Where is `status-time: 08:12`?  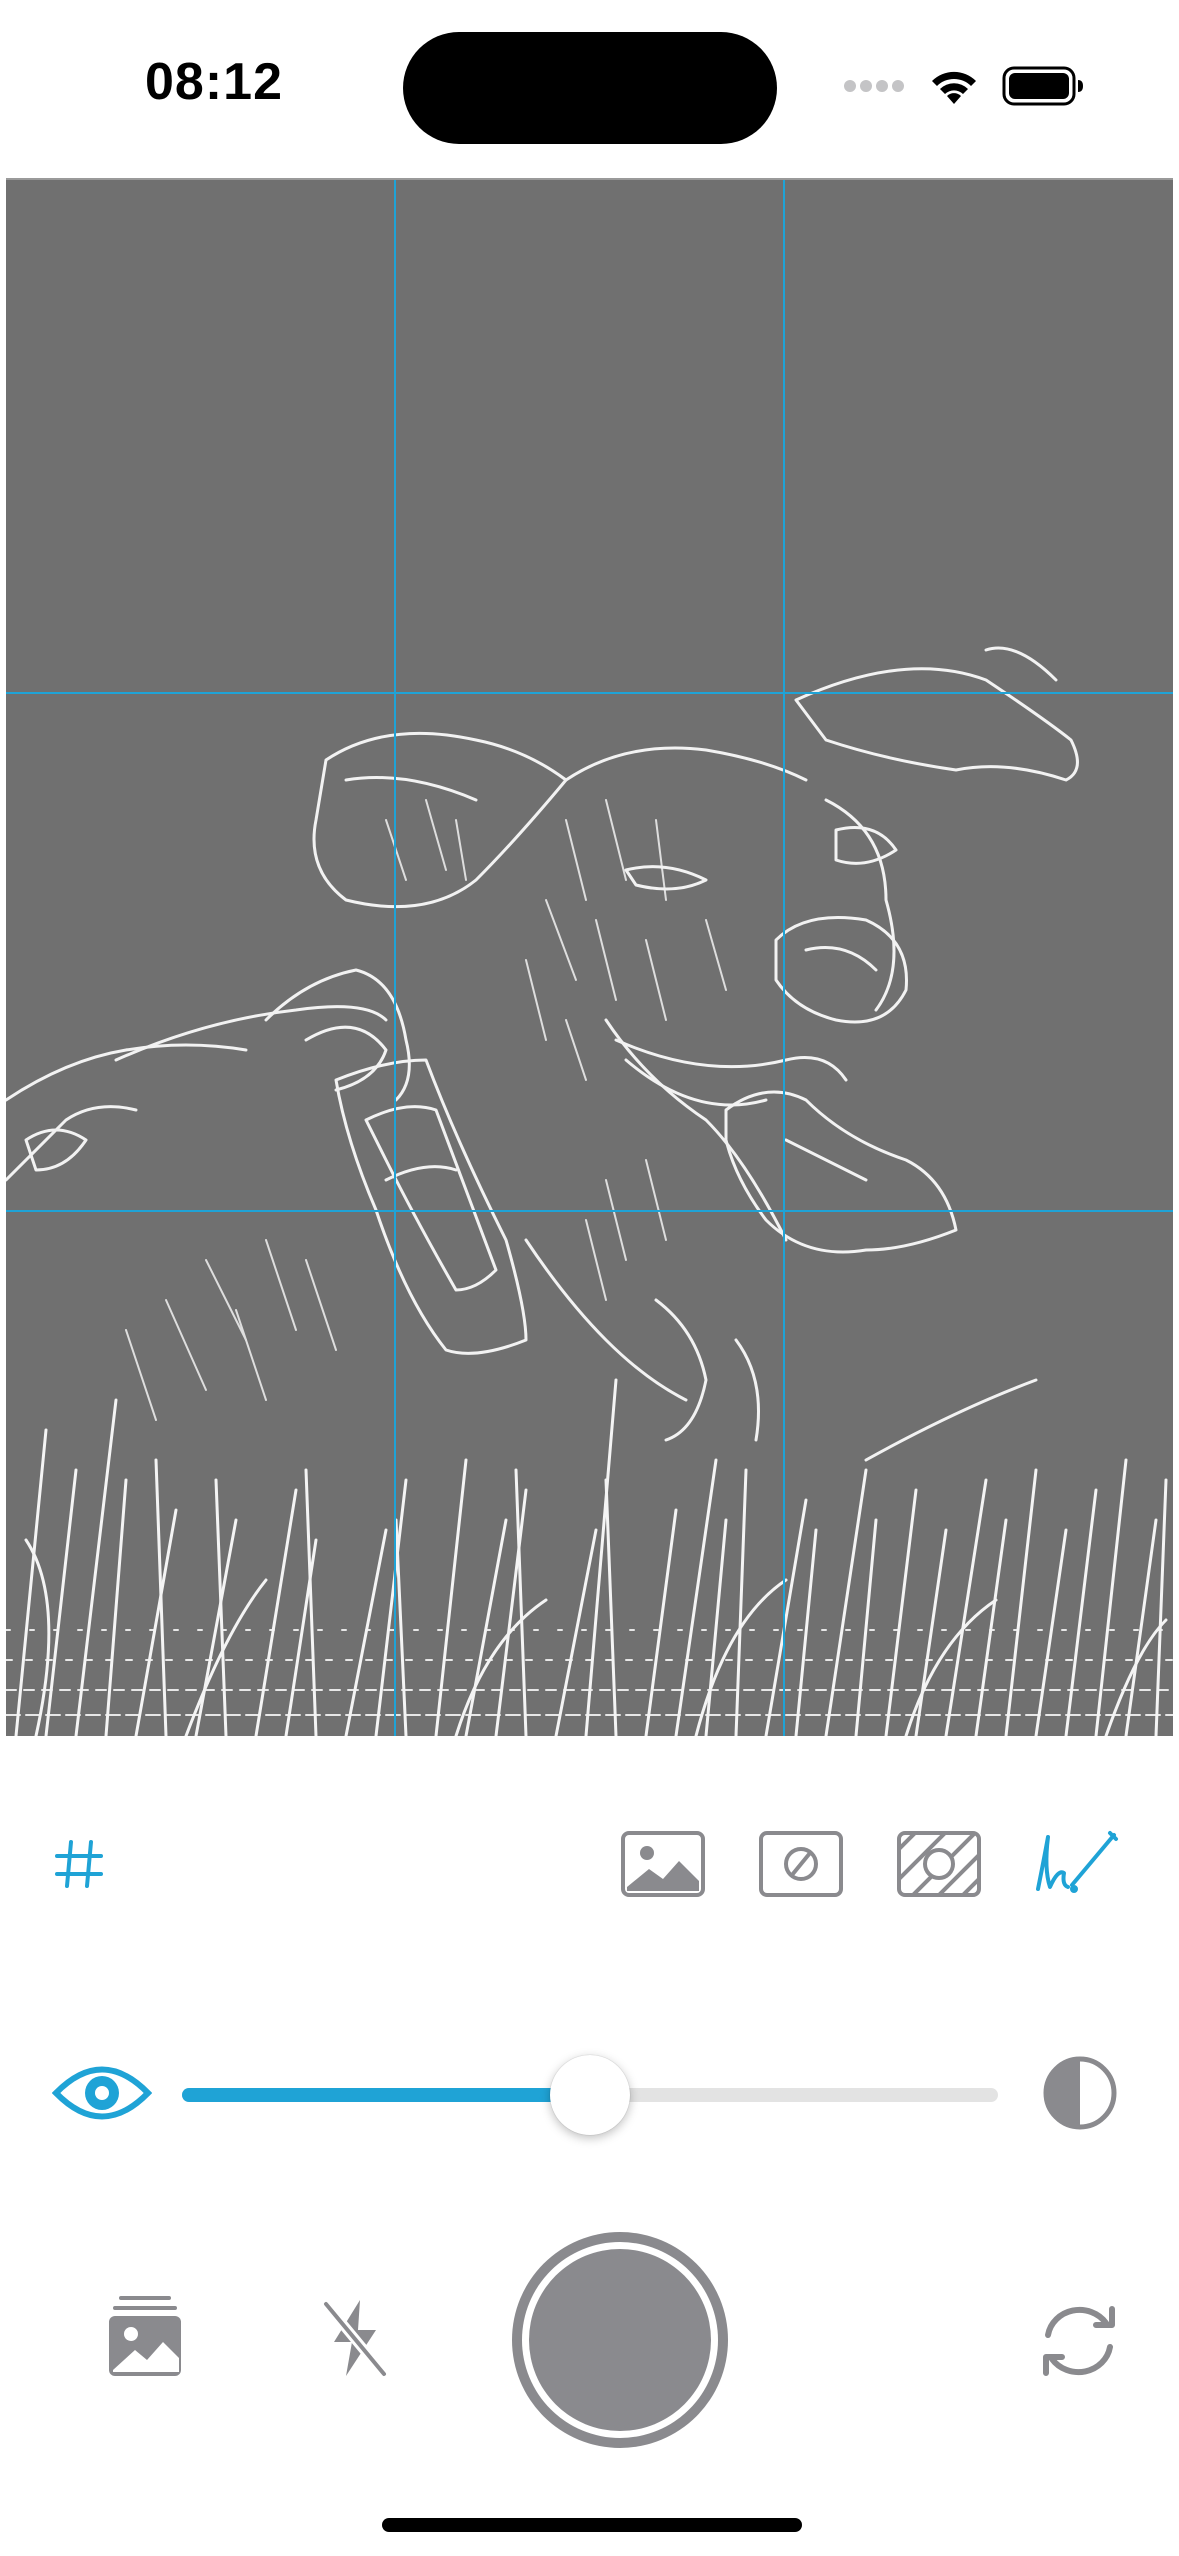 status-time: 08:12 is located at coordinates (214, 82).